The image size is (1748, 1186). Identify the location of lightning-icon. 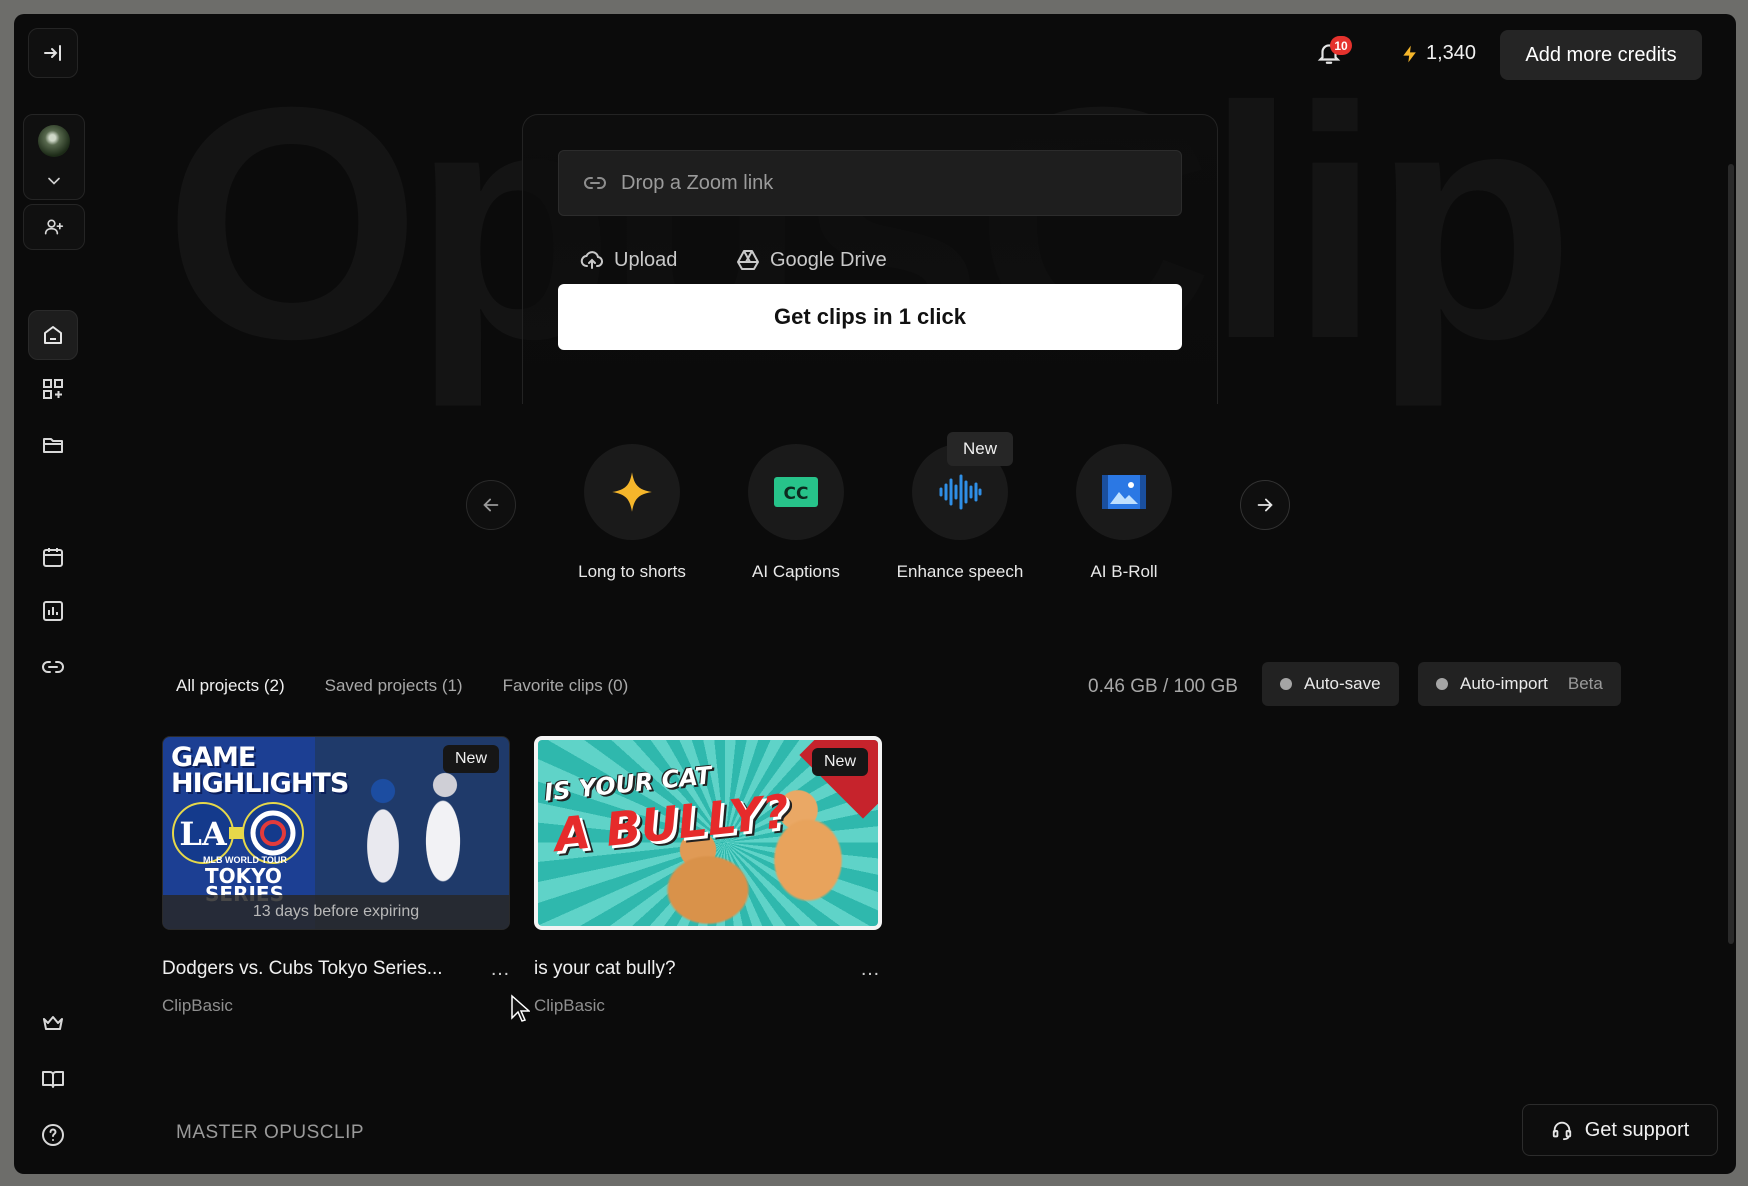
(1409, 53).